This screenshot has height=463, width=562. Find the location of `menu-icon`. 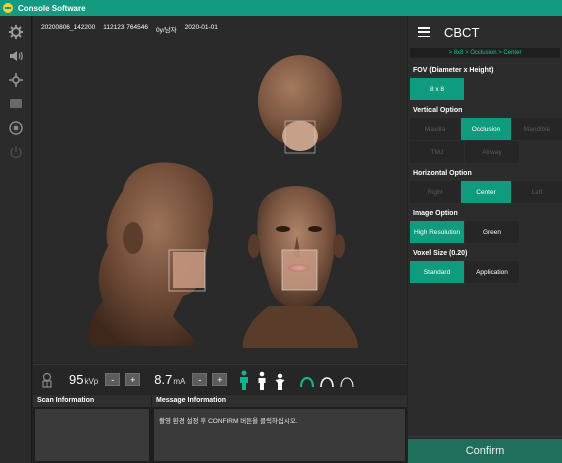

menu-icon is located at coordinates (424, 32).